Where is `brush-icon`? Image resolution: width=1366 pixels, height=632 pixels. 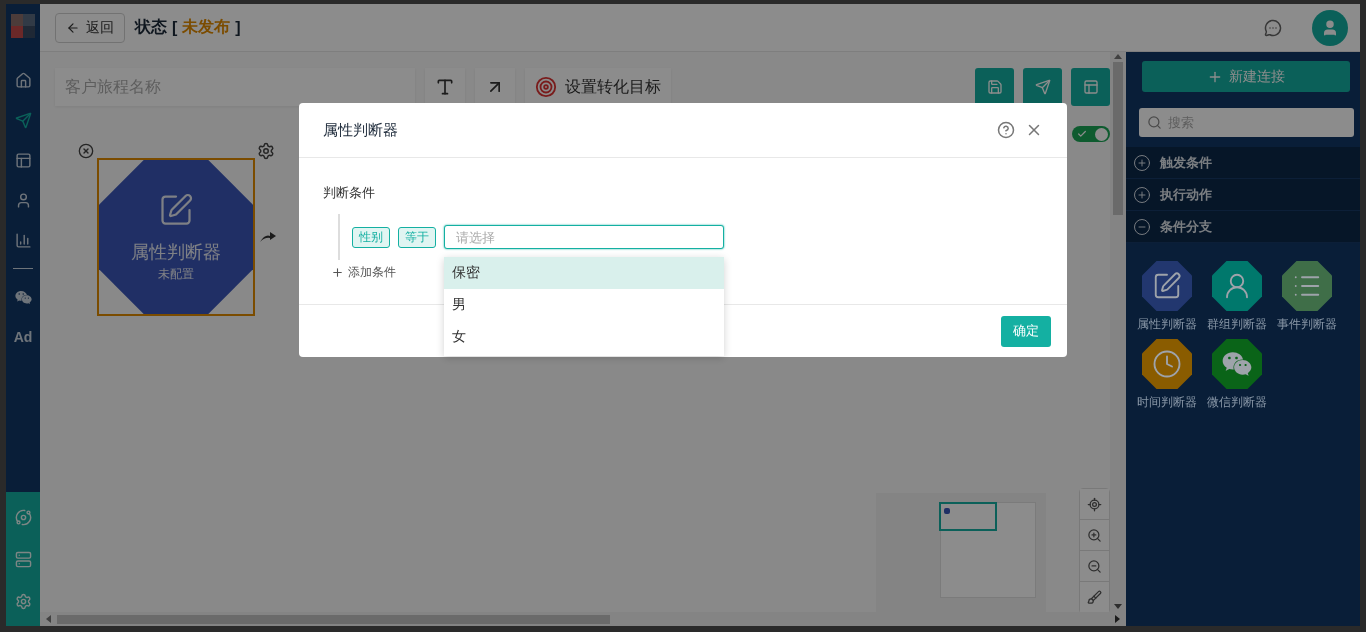 brush-icon is located at coordinates (1094, 597).